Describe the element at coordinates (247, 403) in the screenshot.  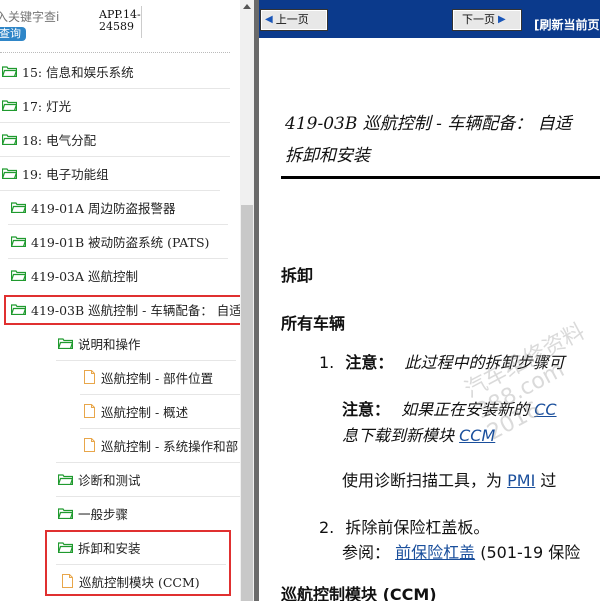
I see `scrollbar-thumb` at that location.